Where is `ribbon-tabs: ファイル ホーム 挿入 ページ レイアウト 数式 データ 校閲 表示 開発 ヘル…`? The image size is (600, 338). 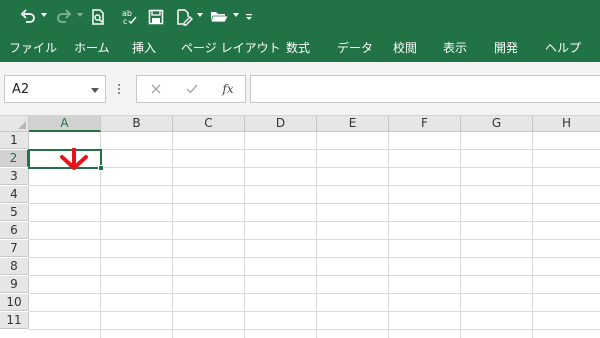 ribbon-tabs: ファイル ホーム 挿入 ページ レイアウト 数式 データ 校閲 表示 開発 ヘル… is located at coordinates (300, 48).